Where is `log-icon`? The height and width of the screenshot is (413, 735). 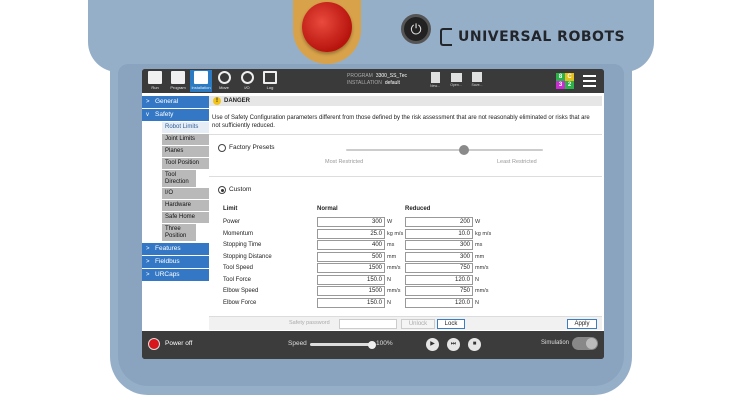 log-icon is located at coordinates (270, 77).